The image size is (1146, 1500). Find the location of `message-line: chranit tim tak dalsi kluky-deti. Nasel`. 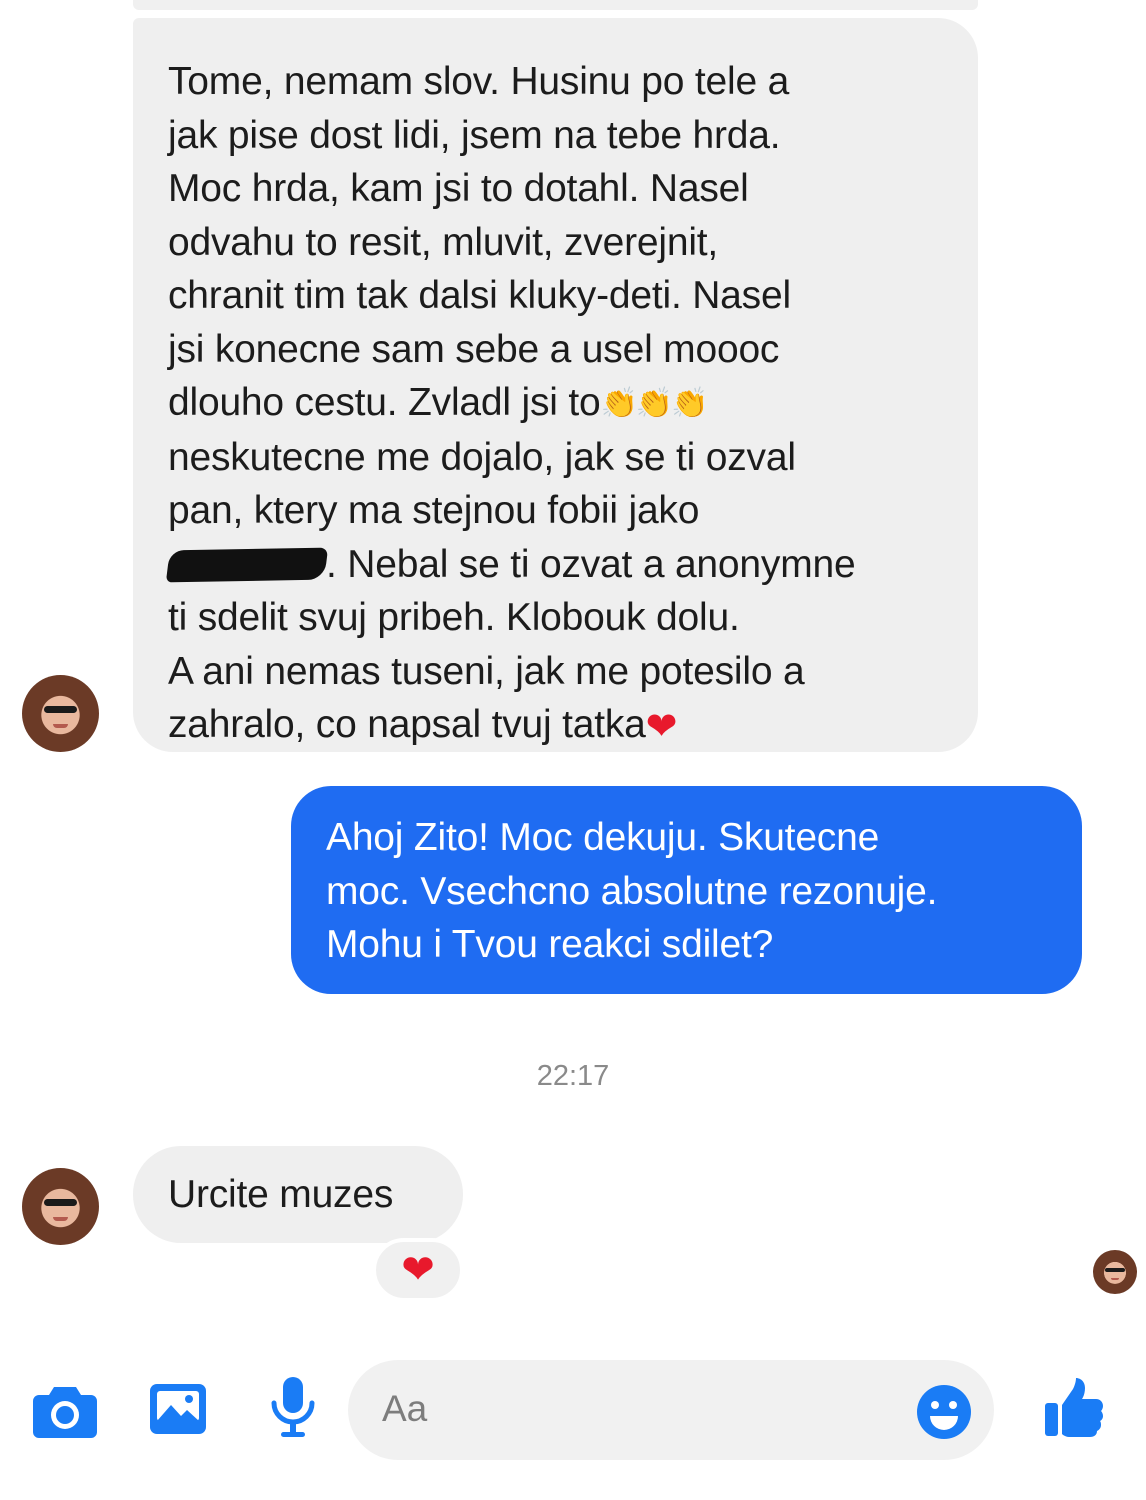

message-line: chranit tim tak dalsi kluky-deti. Nasel is located at coordinates (479, 295).